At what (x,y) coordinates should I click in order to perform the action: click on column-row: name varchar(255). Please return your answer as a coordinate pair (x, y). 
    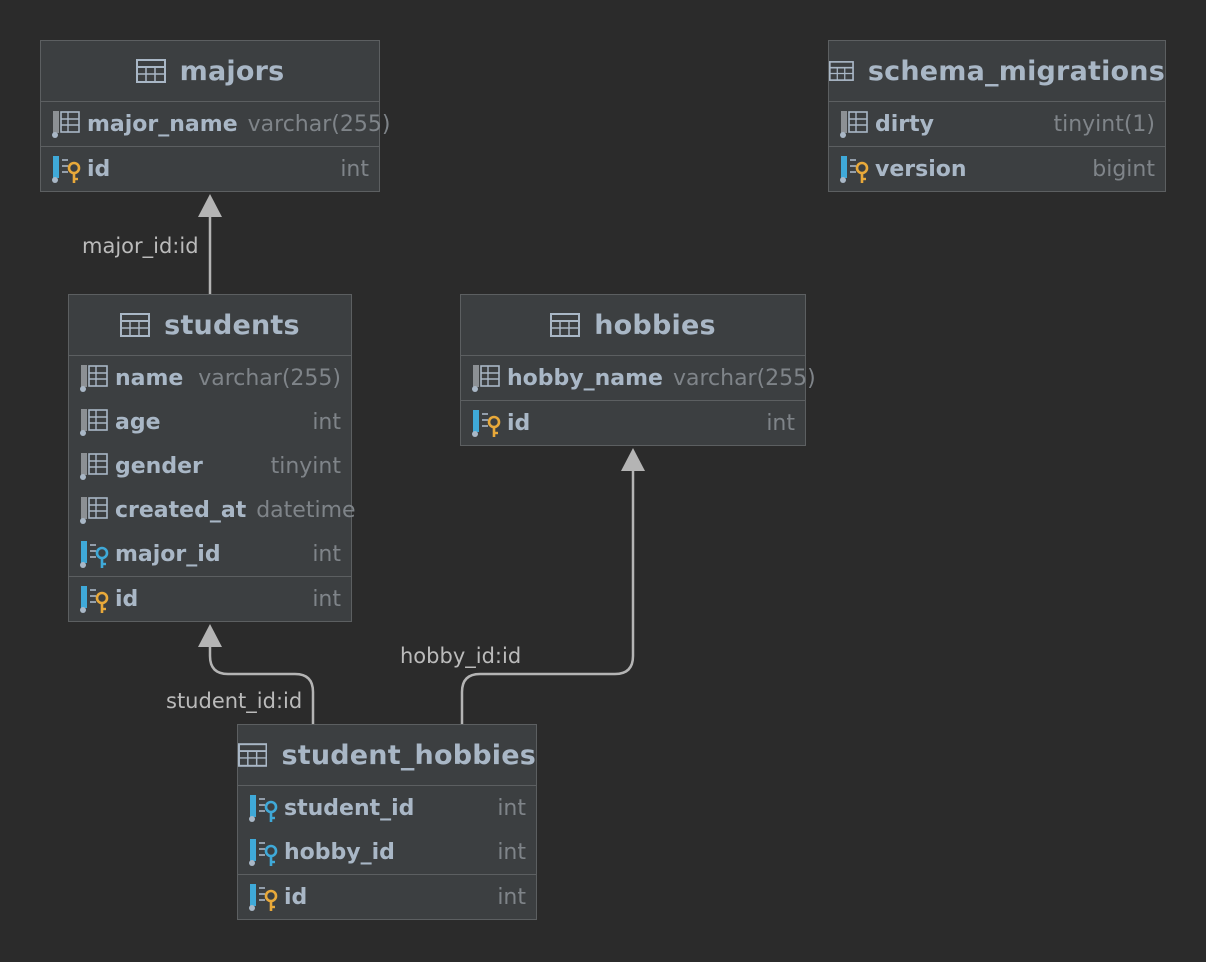
    Looking at the image, I should click on (210, 378).